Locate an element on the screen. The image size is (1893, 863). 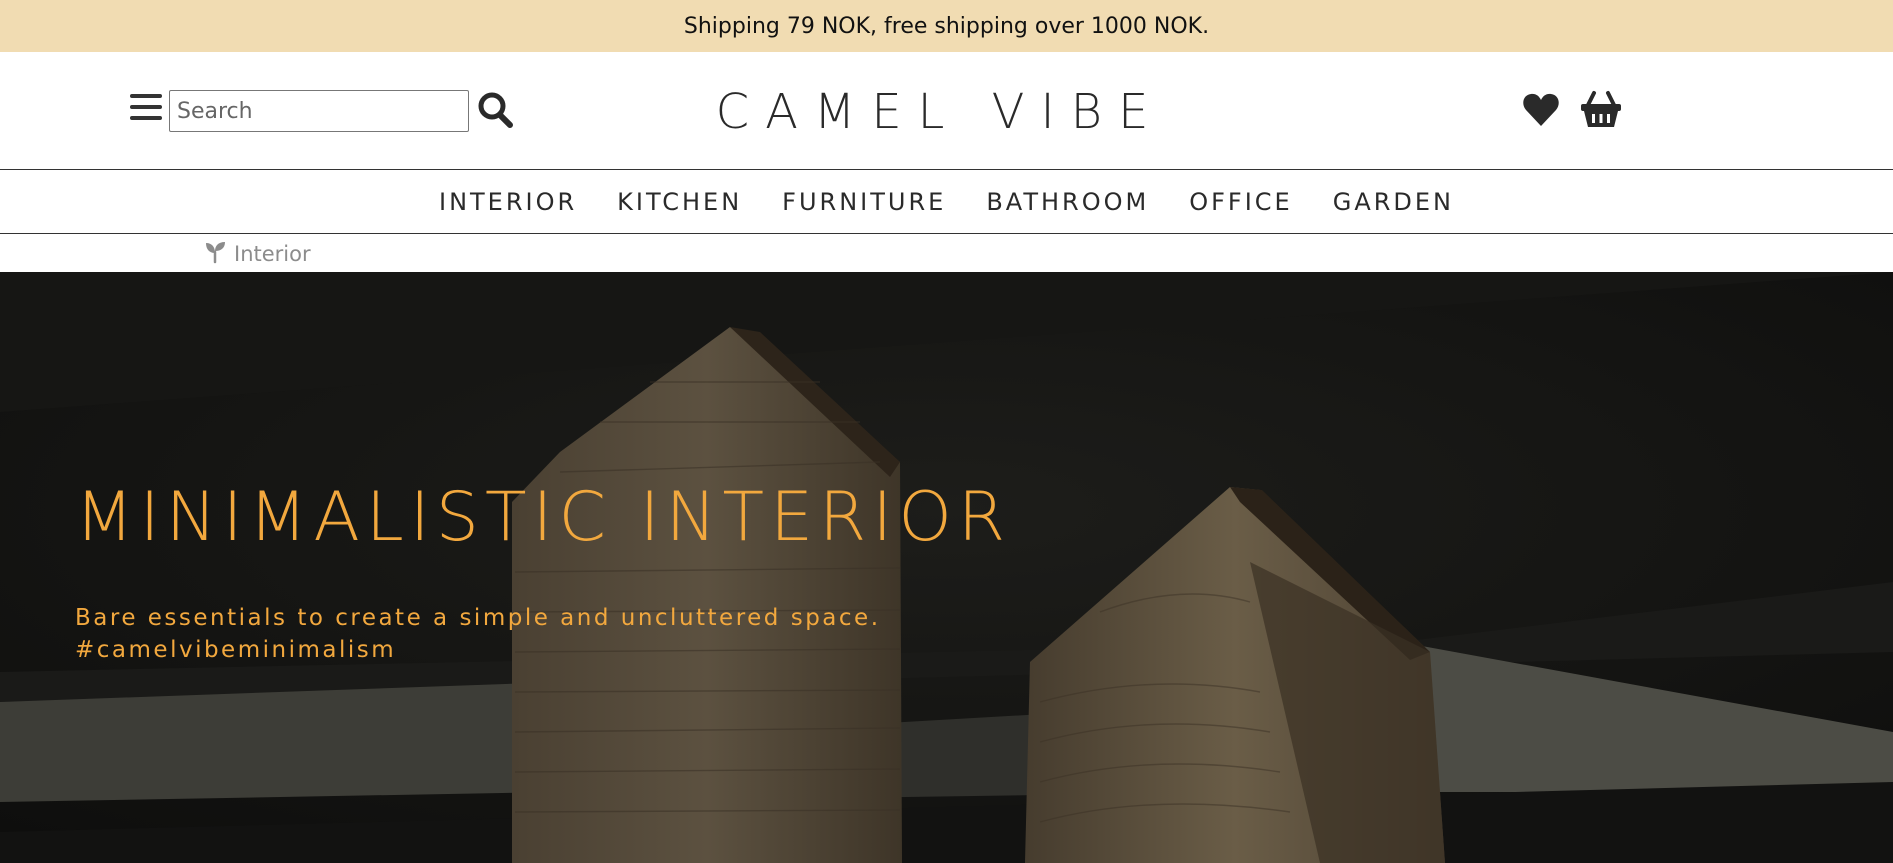
search-input is located at coordinates (319, 111).